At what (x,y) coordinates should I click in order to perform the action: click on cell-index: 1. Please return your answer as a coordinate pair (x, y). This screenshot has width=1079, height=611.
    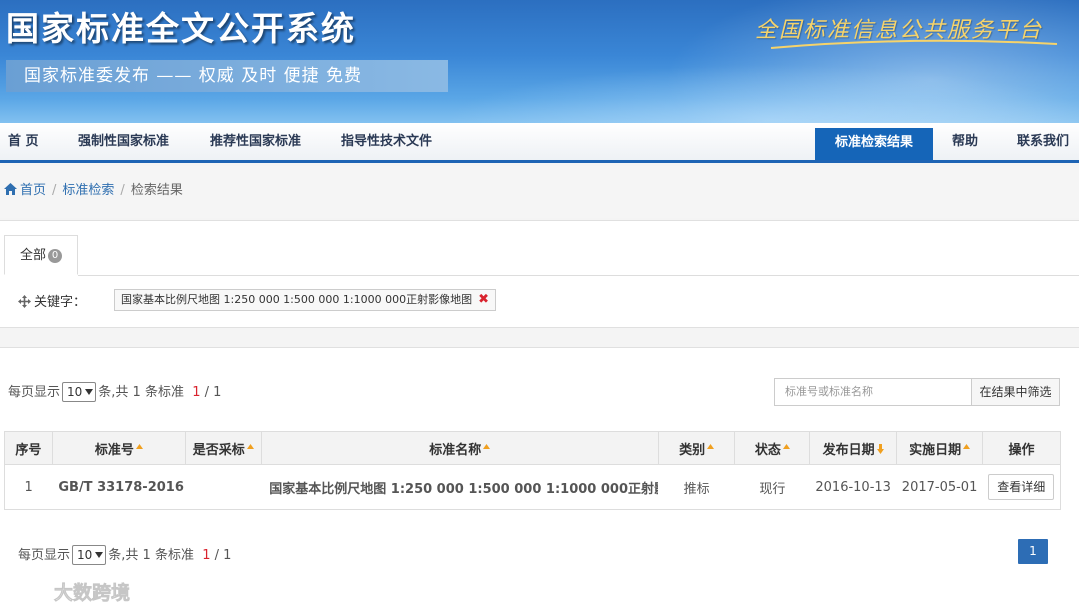
    Looking at the image, I should click on (28, 487).